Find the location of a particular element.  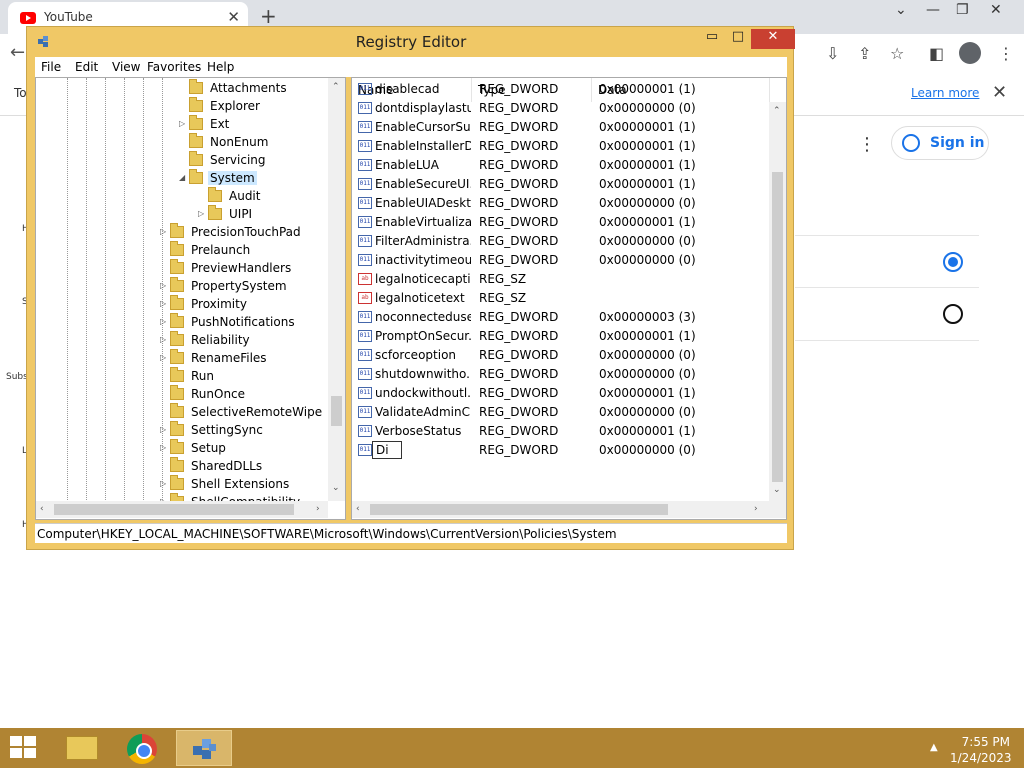

tree-horizontal-scrollbar: ‹ › is located at coordinates (182, 509).